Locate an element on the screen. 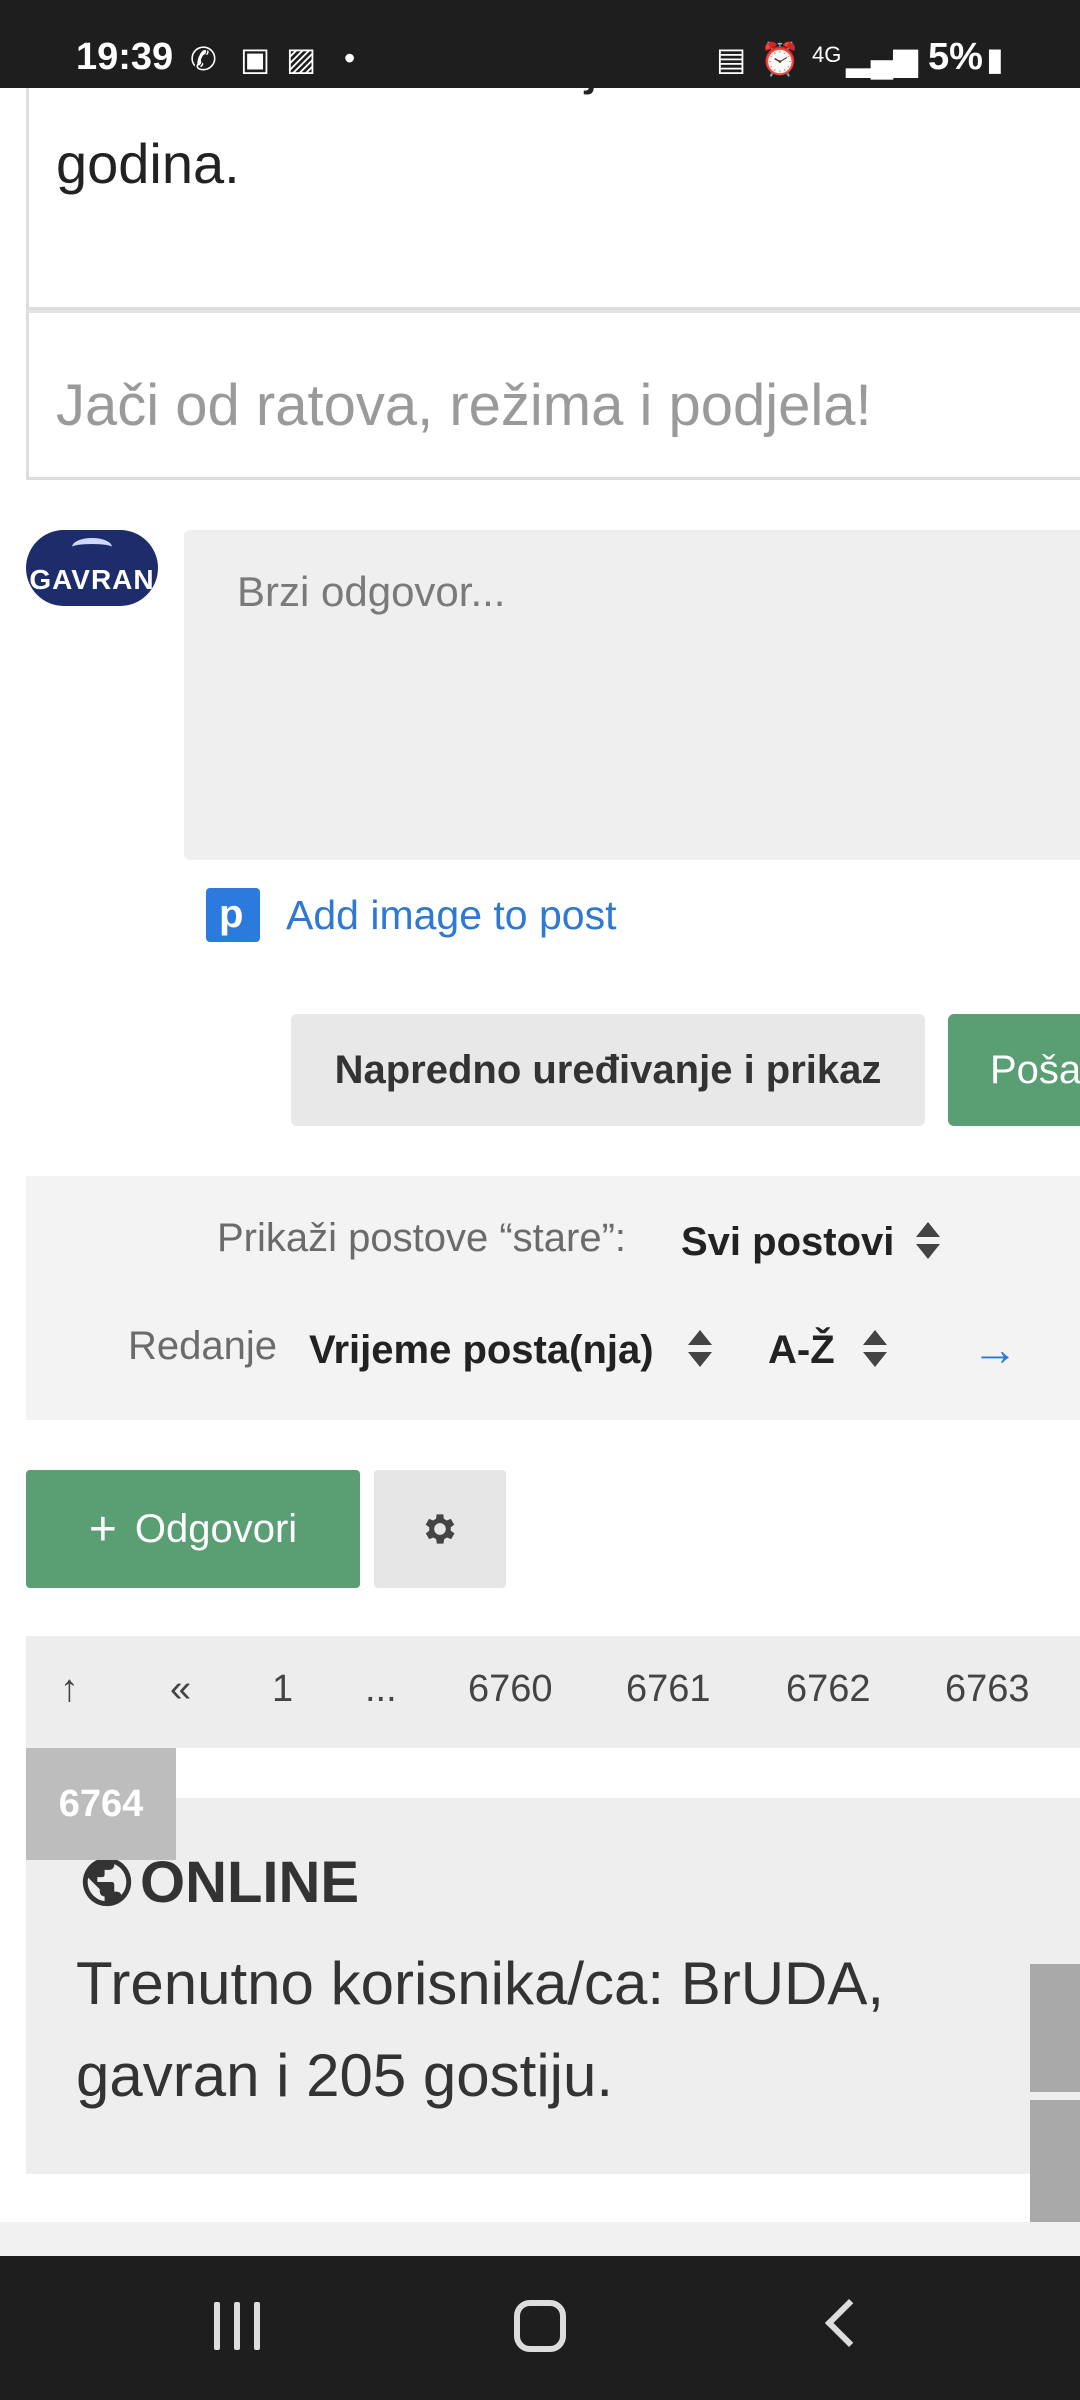 The height and width of the screenshot is (2400, 1080). recents-icon is located at coordinates (238, 2326).